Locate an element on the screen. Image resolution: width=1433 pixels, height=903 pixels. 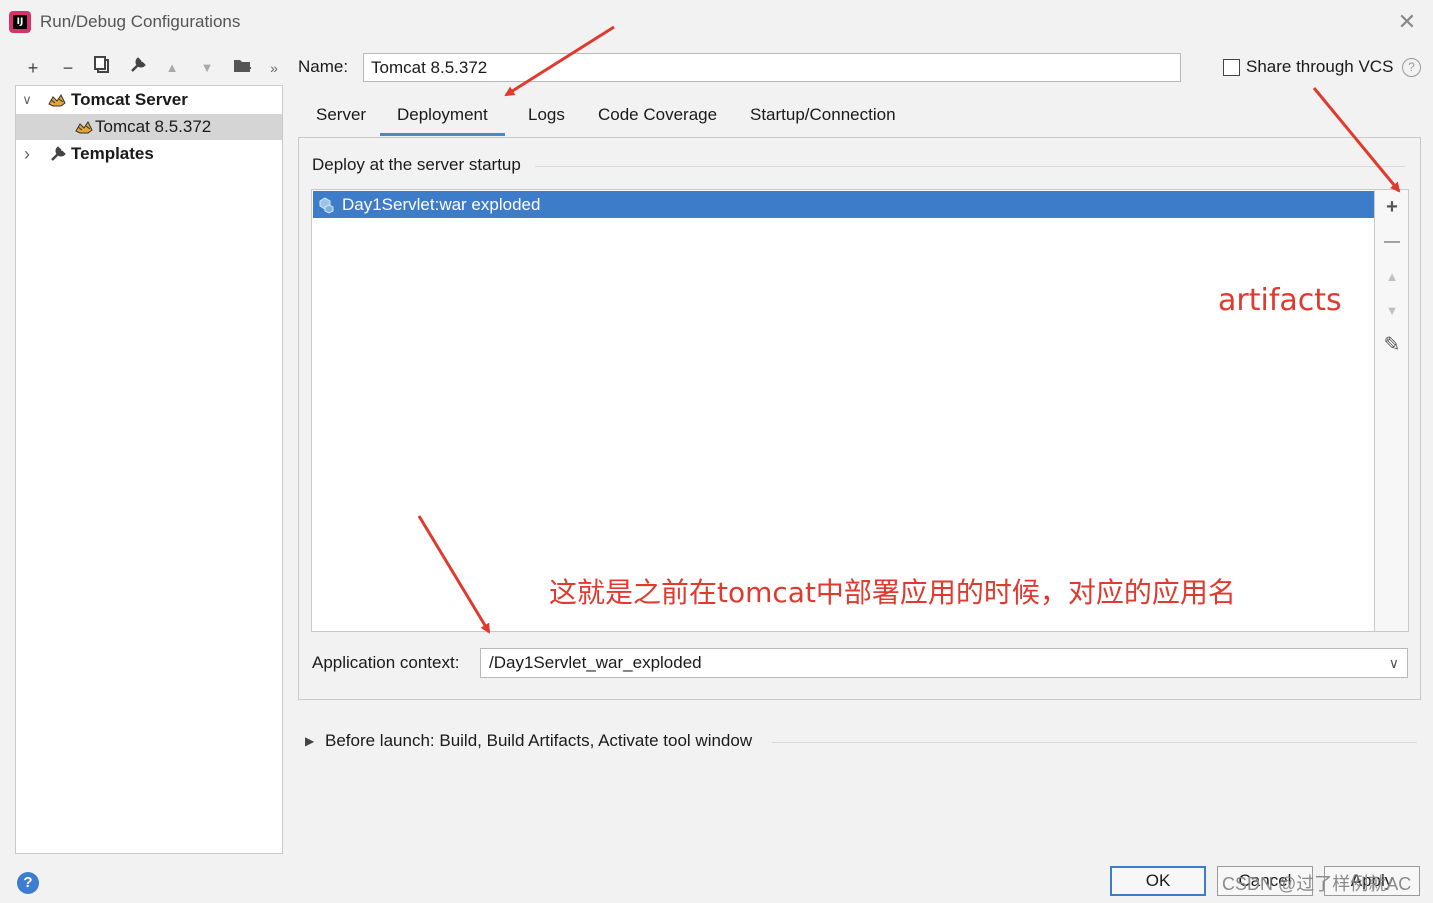
watermark: CSDN @过了样例就AC is located at coordinates (1317, 884).